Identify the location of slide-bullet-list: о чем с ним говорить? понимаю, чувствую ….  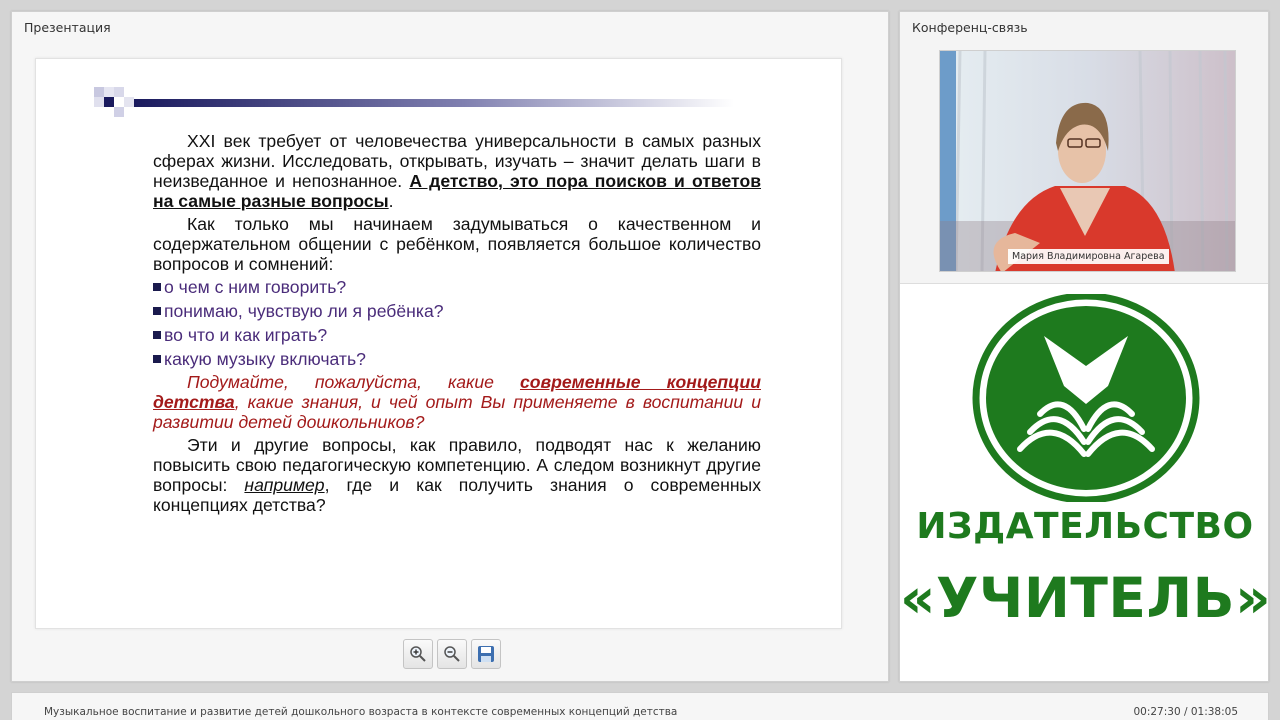
(457, 323).